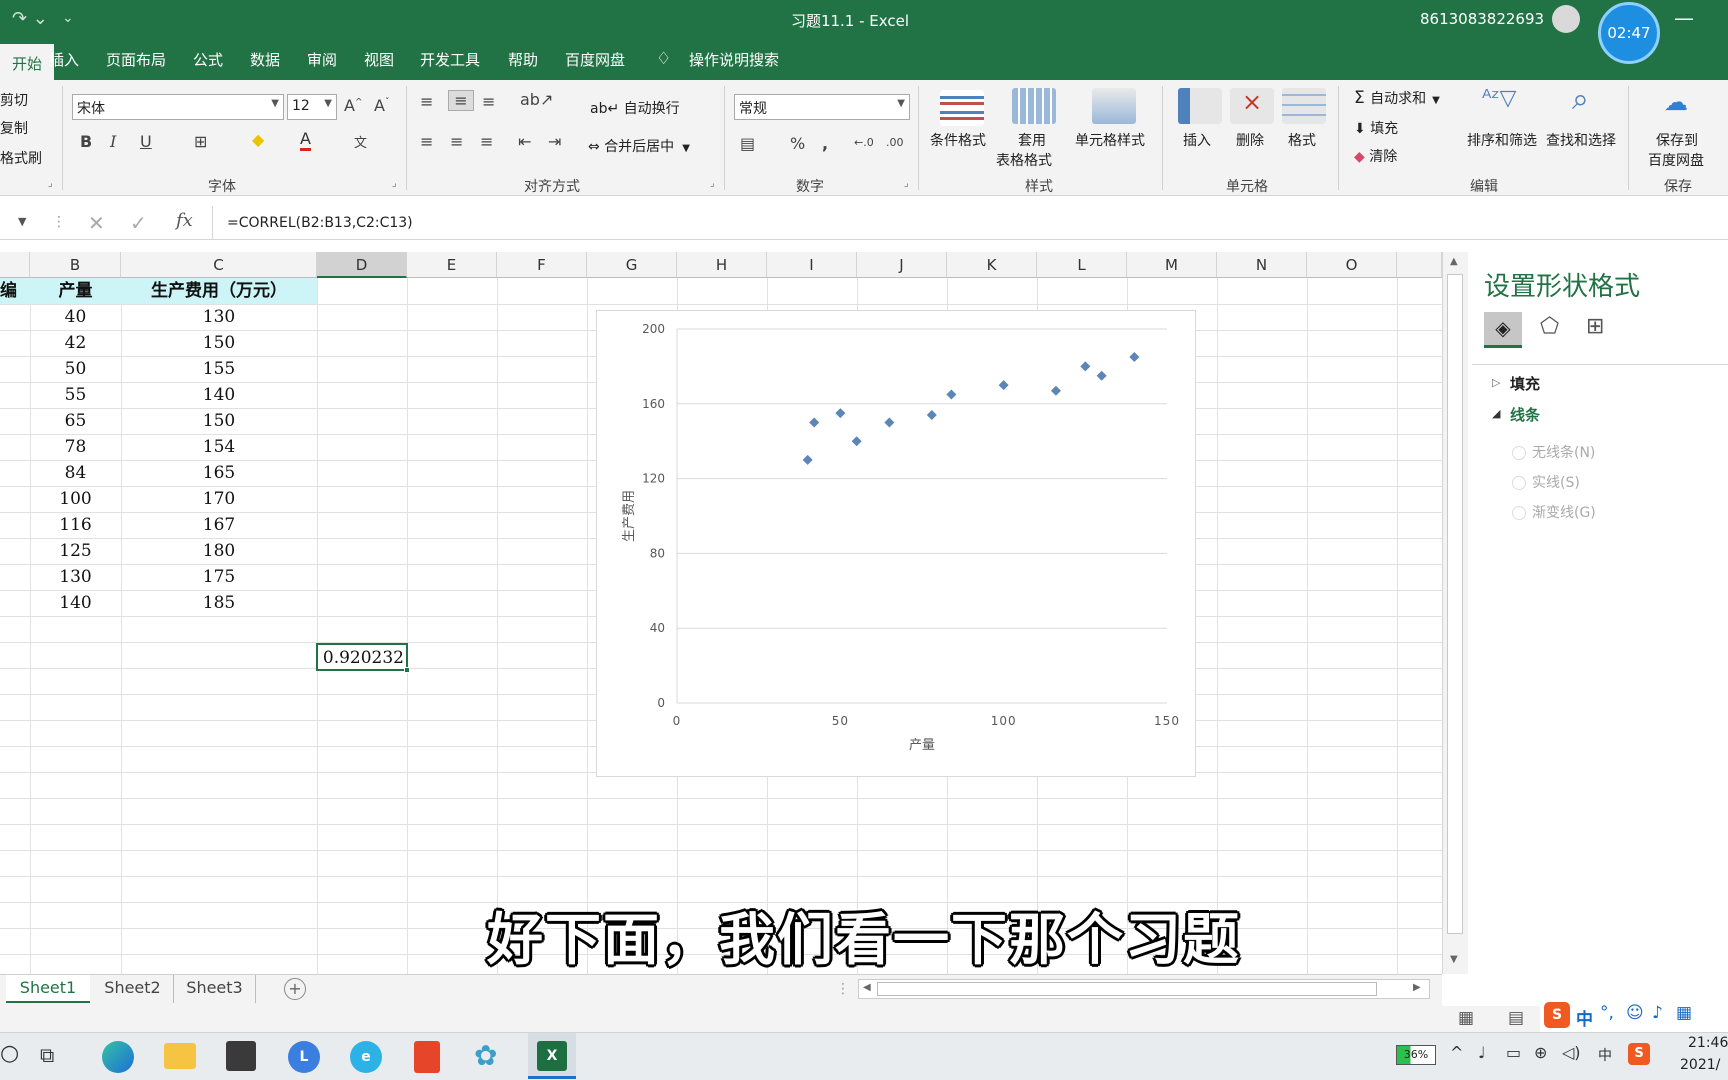 The height and width of the screenshot is (1080, 1728). What do you see at coordinates (635, 108) in the screenshot?
I see `wrap-text-button: ab↵ 自动换行` at bounding box center [635, 108].